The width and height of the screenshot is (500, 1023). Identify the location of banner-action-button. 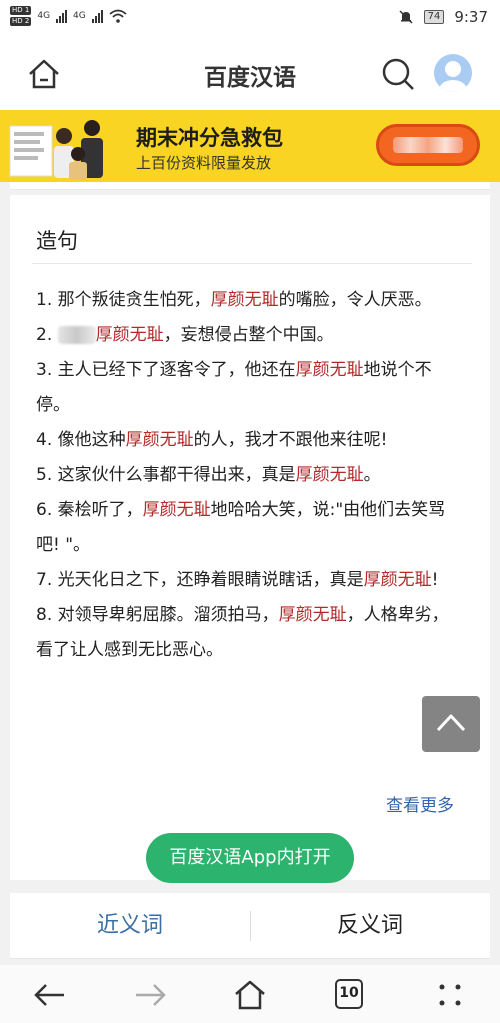
(428, 145).